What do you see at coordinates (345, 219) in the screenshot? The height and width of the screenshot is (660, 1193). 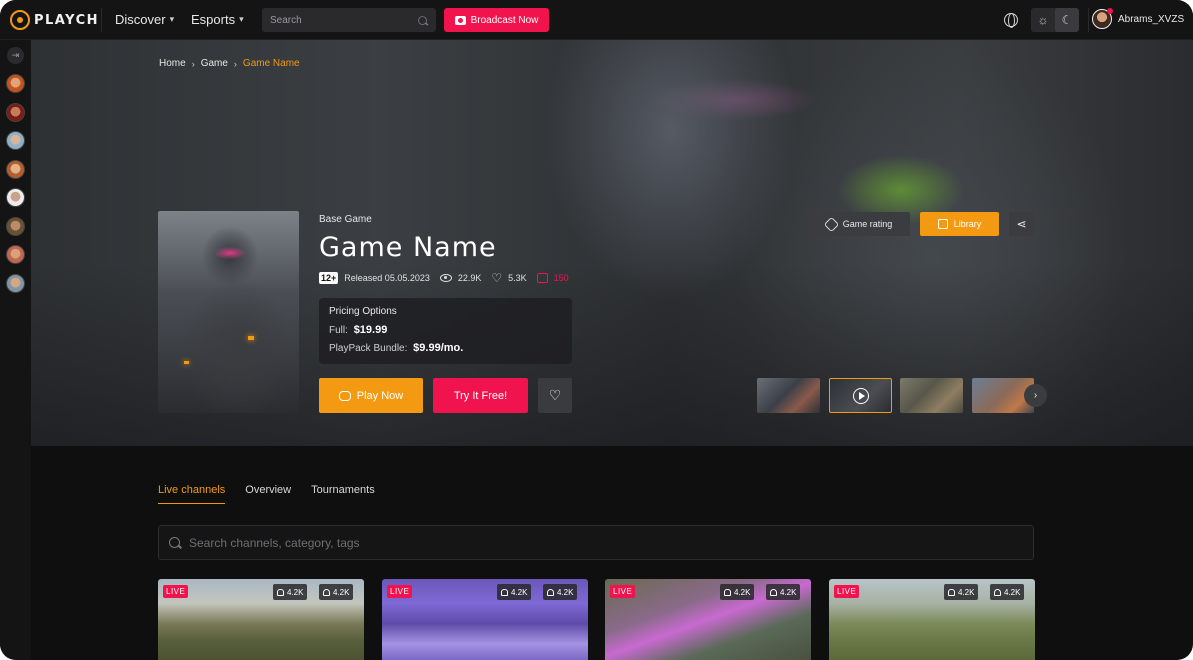 I see `game-type: Base Game` at bounding box center [345, 219].